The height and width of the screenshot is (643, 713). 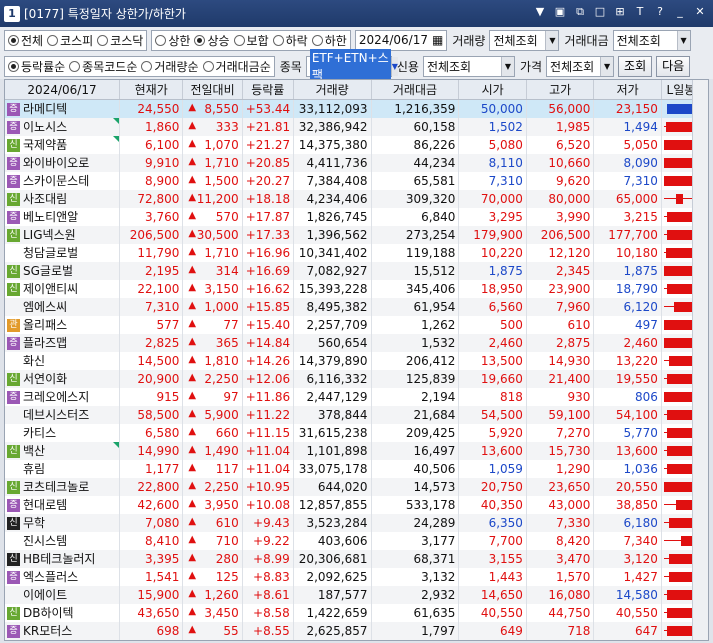 I want to click on column-header: 현재가, so click(x=151, y=90).